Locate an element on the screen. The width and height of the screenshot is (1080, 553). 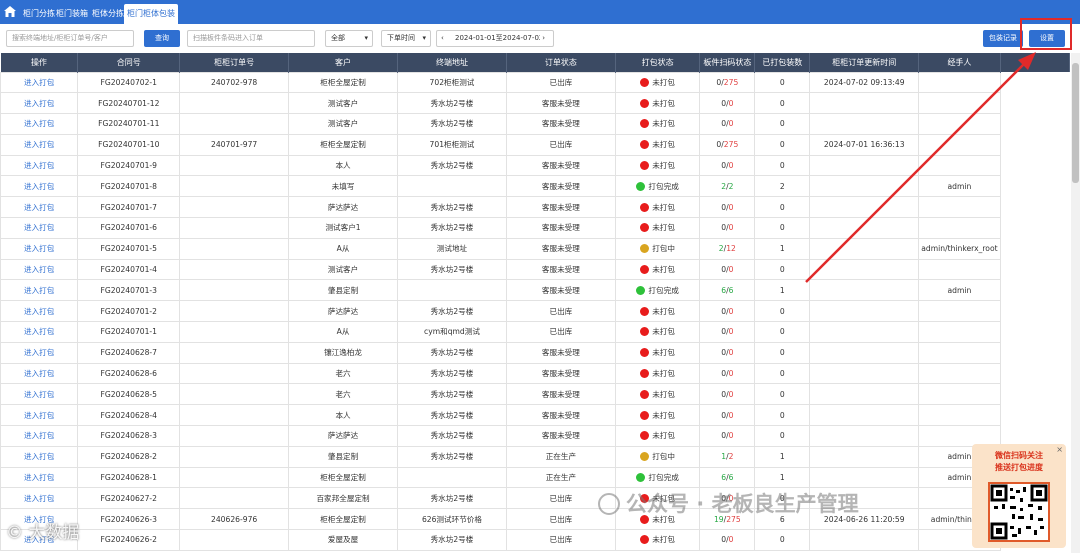
column-header: 已打包装数 is located at coordinates (782, 62).